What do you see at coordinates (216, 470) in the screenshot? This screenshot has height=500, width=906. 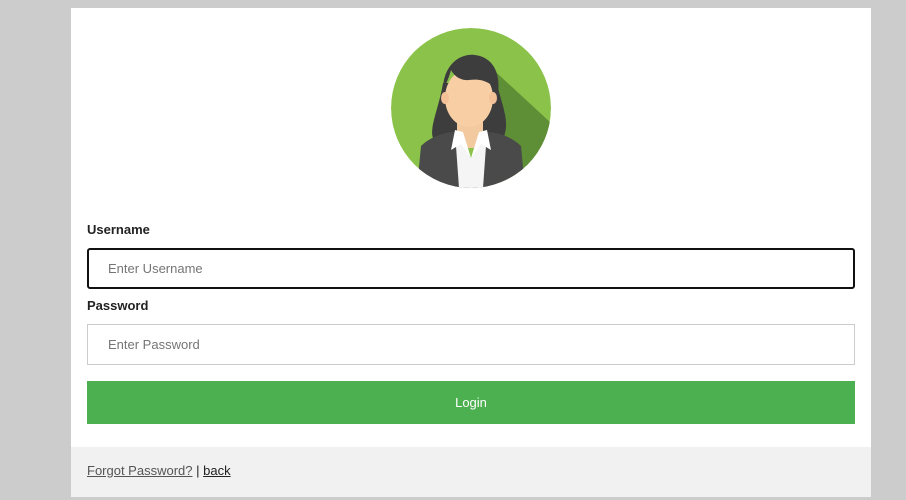 I see `back-link: back` at bounding box center [216, 470].